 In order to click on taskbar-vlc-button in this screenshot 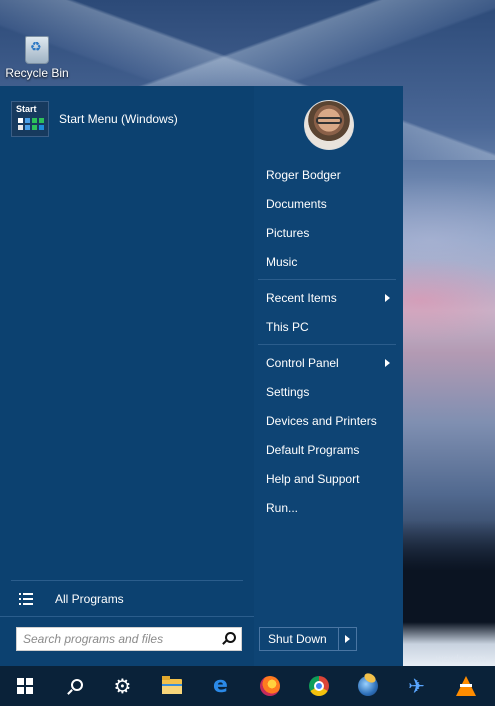, I will do `click(465, 686)`.